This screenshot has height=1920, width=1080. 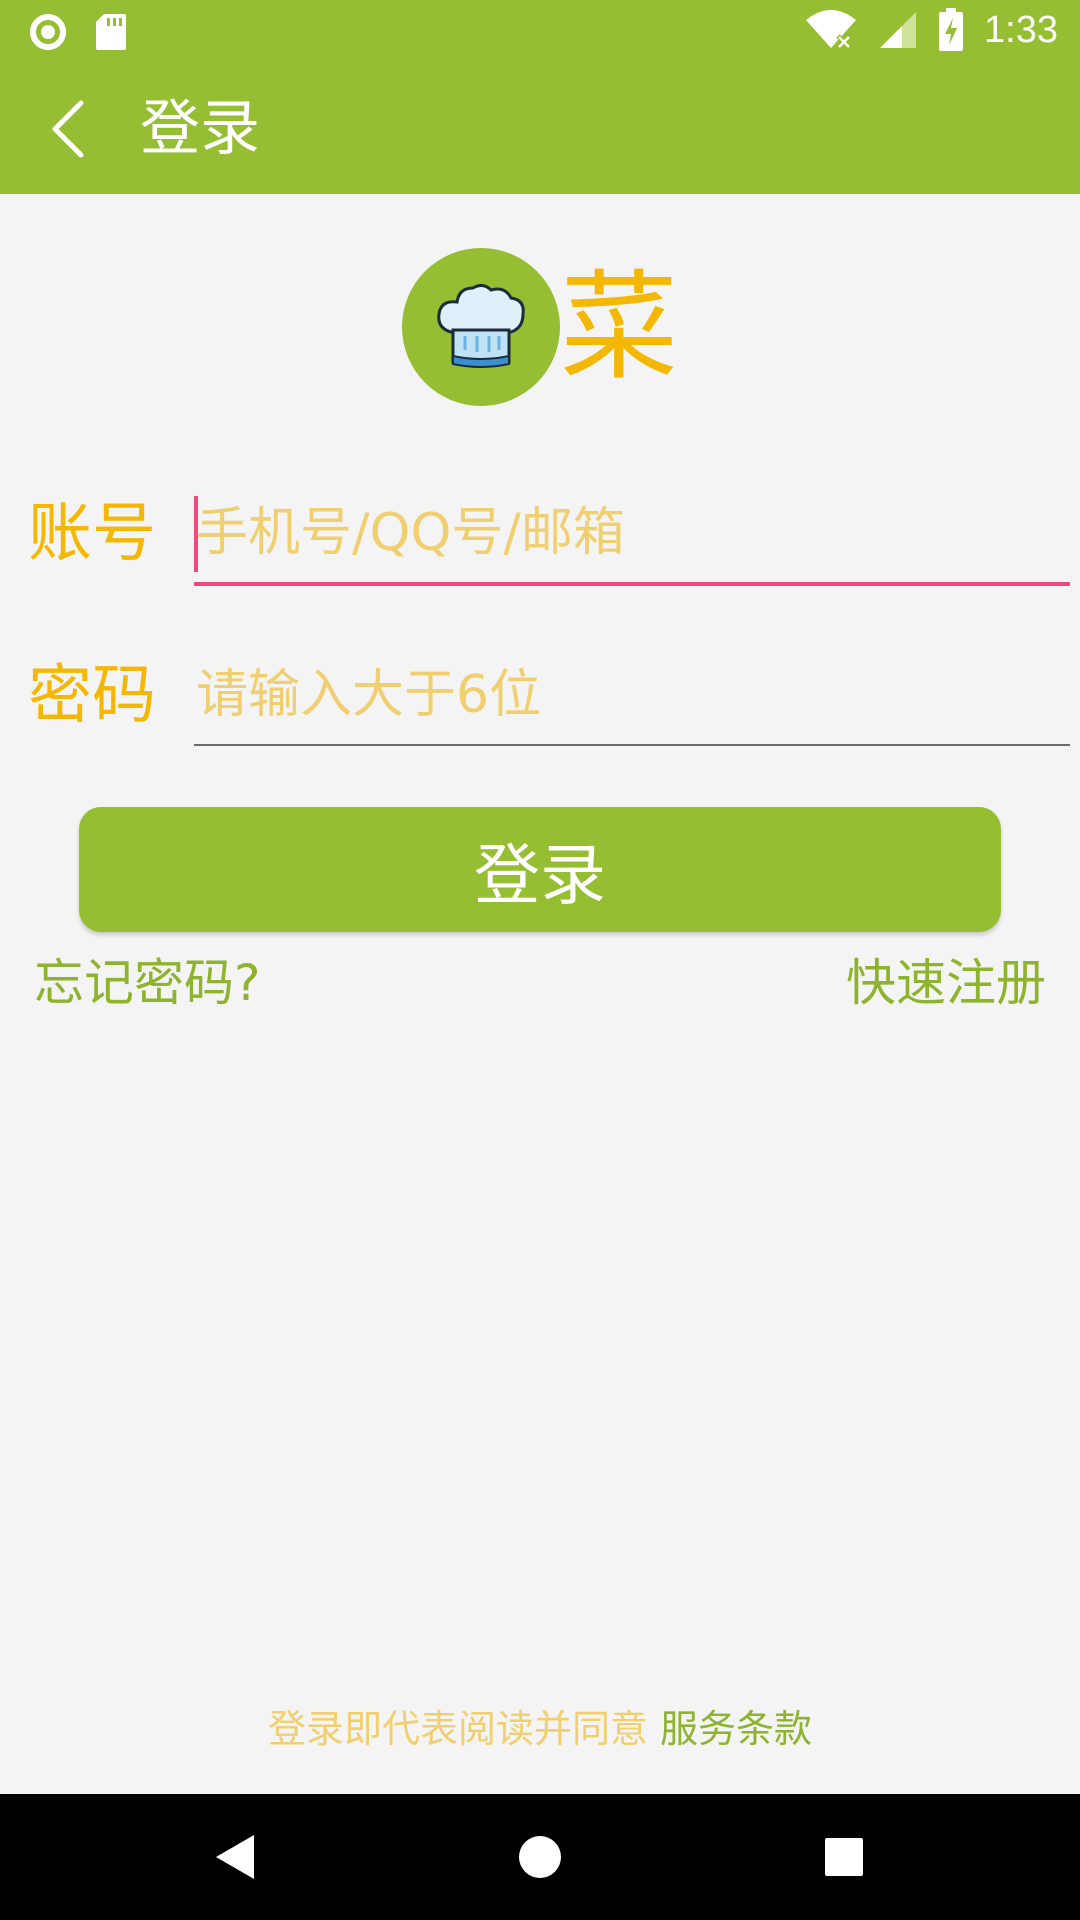 What do you see at coordinates (1021, 29) in the screenshot?
I see `status-time: 1:33` at bounding box center [1021, 29].